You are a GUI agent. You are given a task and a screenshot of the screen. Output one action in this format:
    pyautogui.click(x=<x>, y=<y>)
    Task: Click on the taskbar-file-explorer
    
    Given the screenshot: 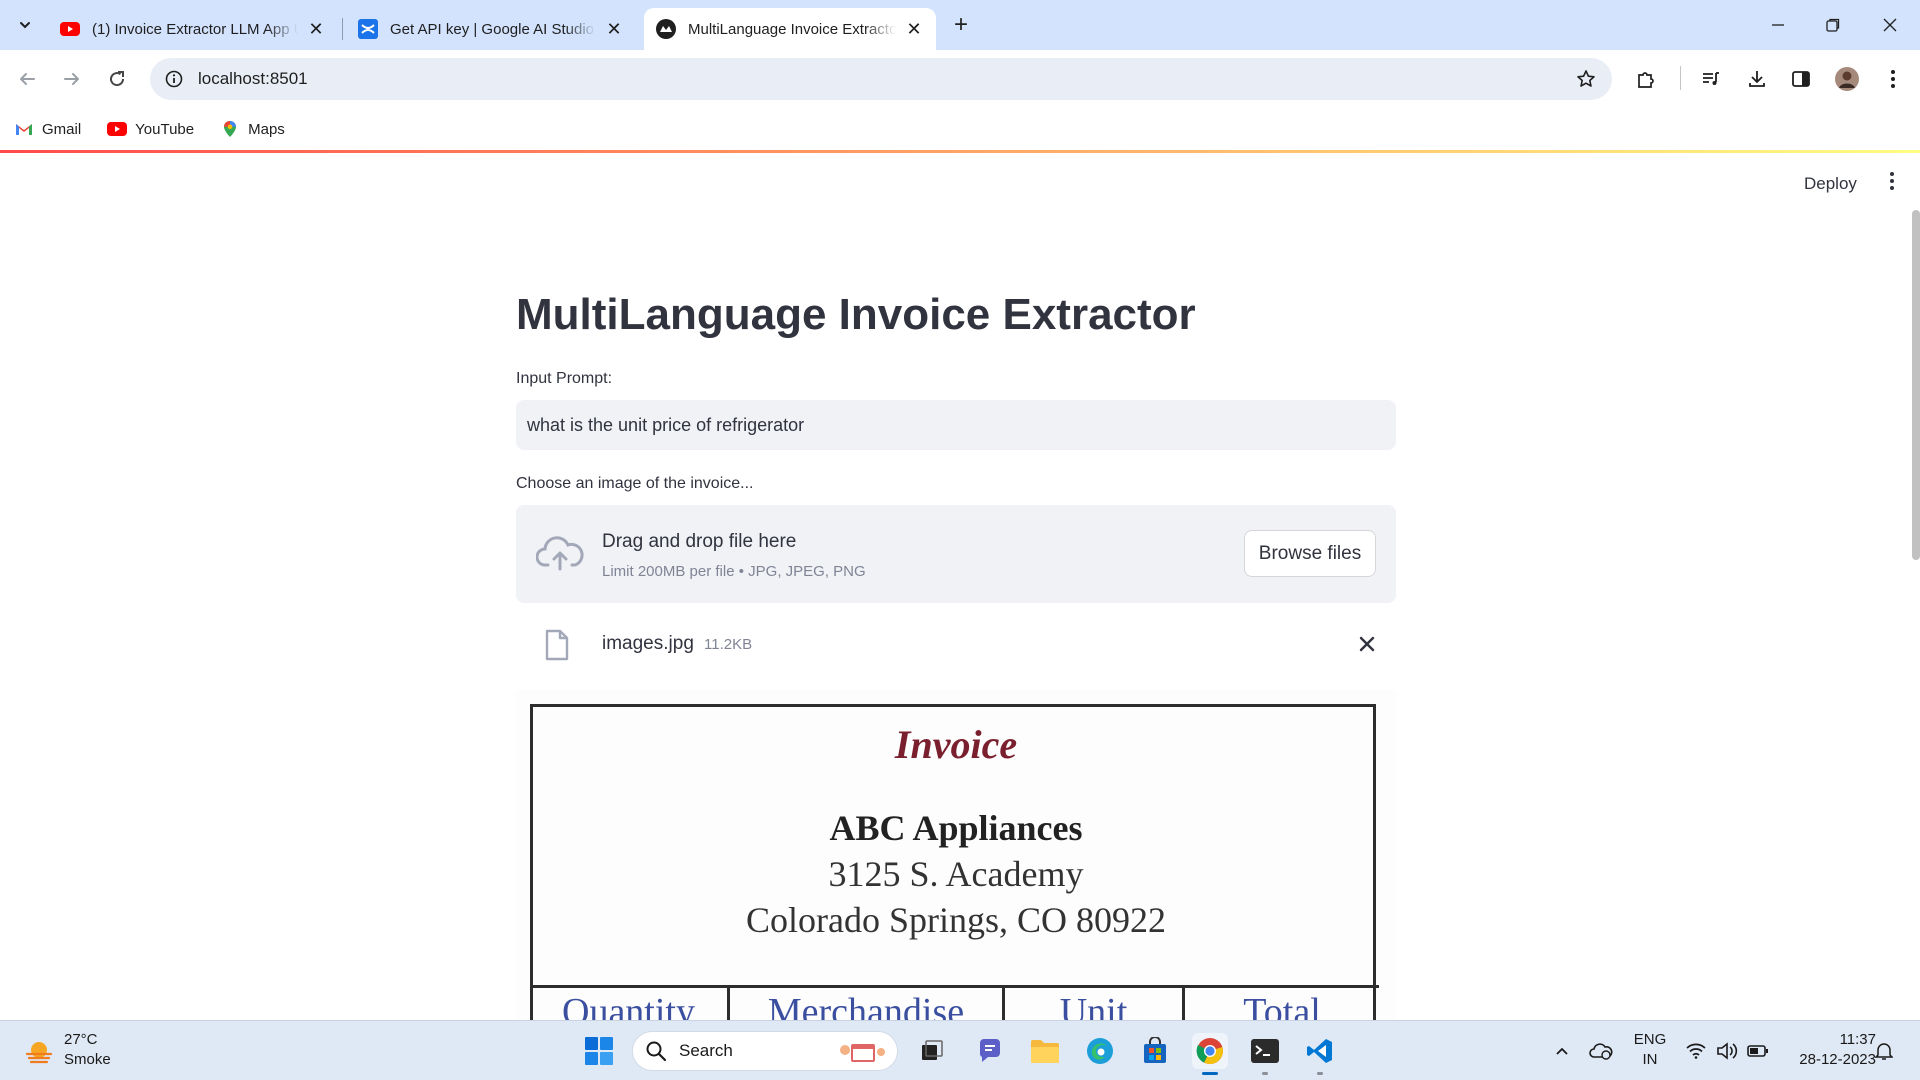 What is the action you would take?
    pyautogui.click(x=1045, y=1051)
    